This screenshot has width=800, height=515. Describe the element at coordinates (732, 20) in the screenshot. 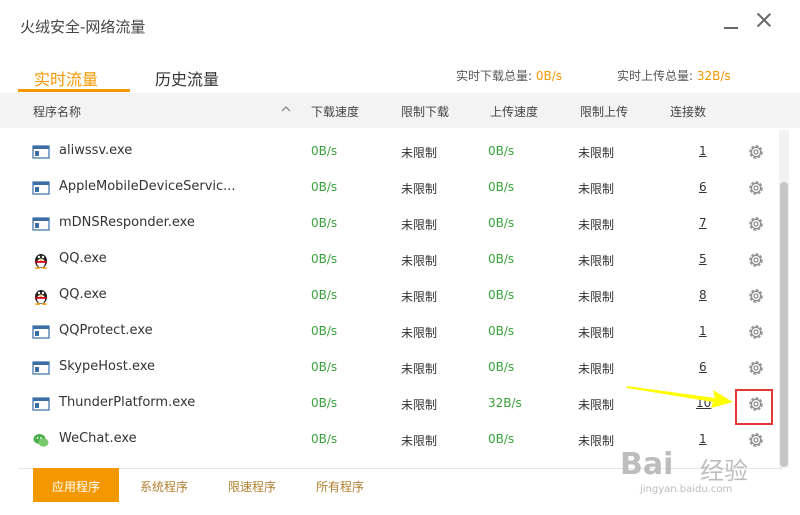

I see `minimize-icon` at that location.